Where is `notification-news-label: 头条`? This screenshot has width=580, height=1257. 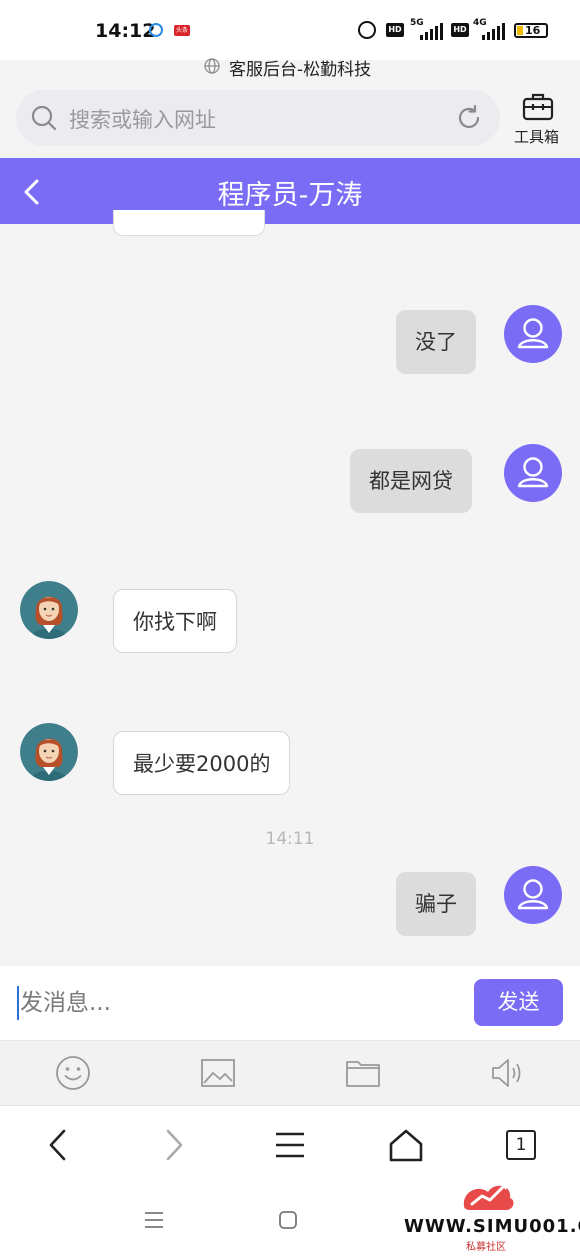
notification-news-label: 头条 is located at coordinates (181, 30).